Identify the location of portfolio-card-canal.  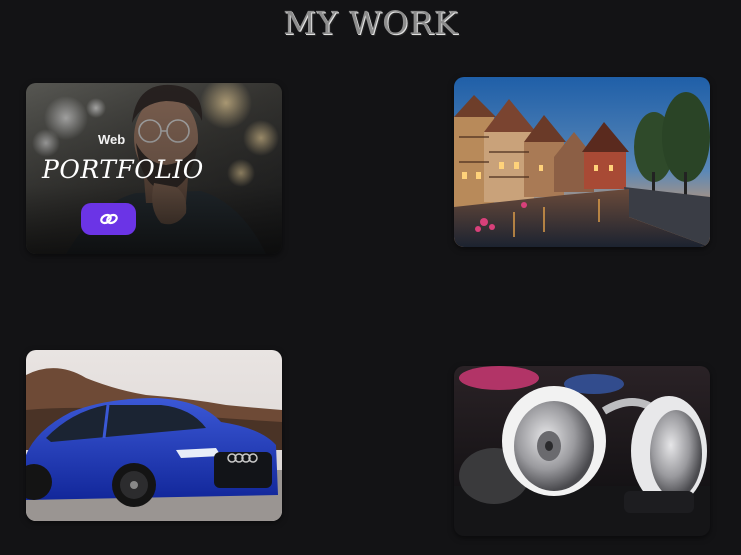
(582, 162).